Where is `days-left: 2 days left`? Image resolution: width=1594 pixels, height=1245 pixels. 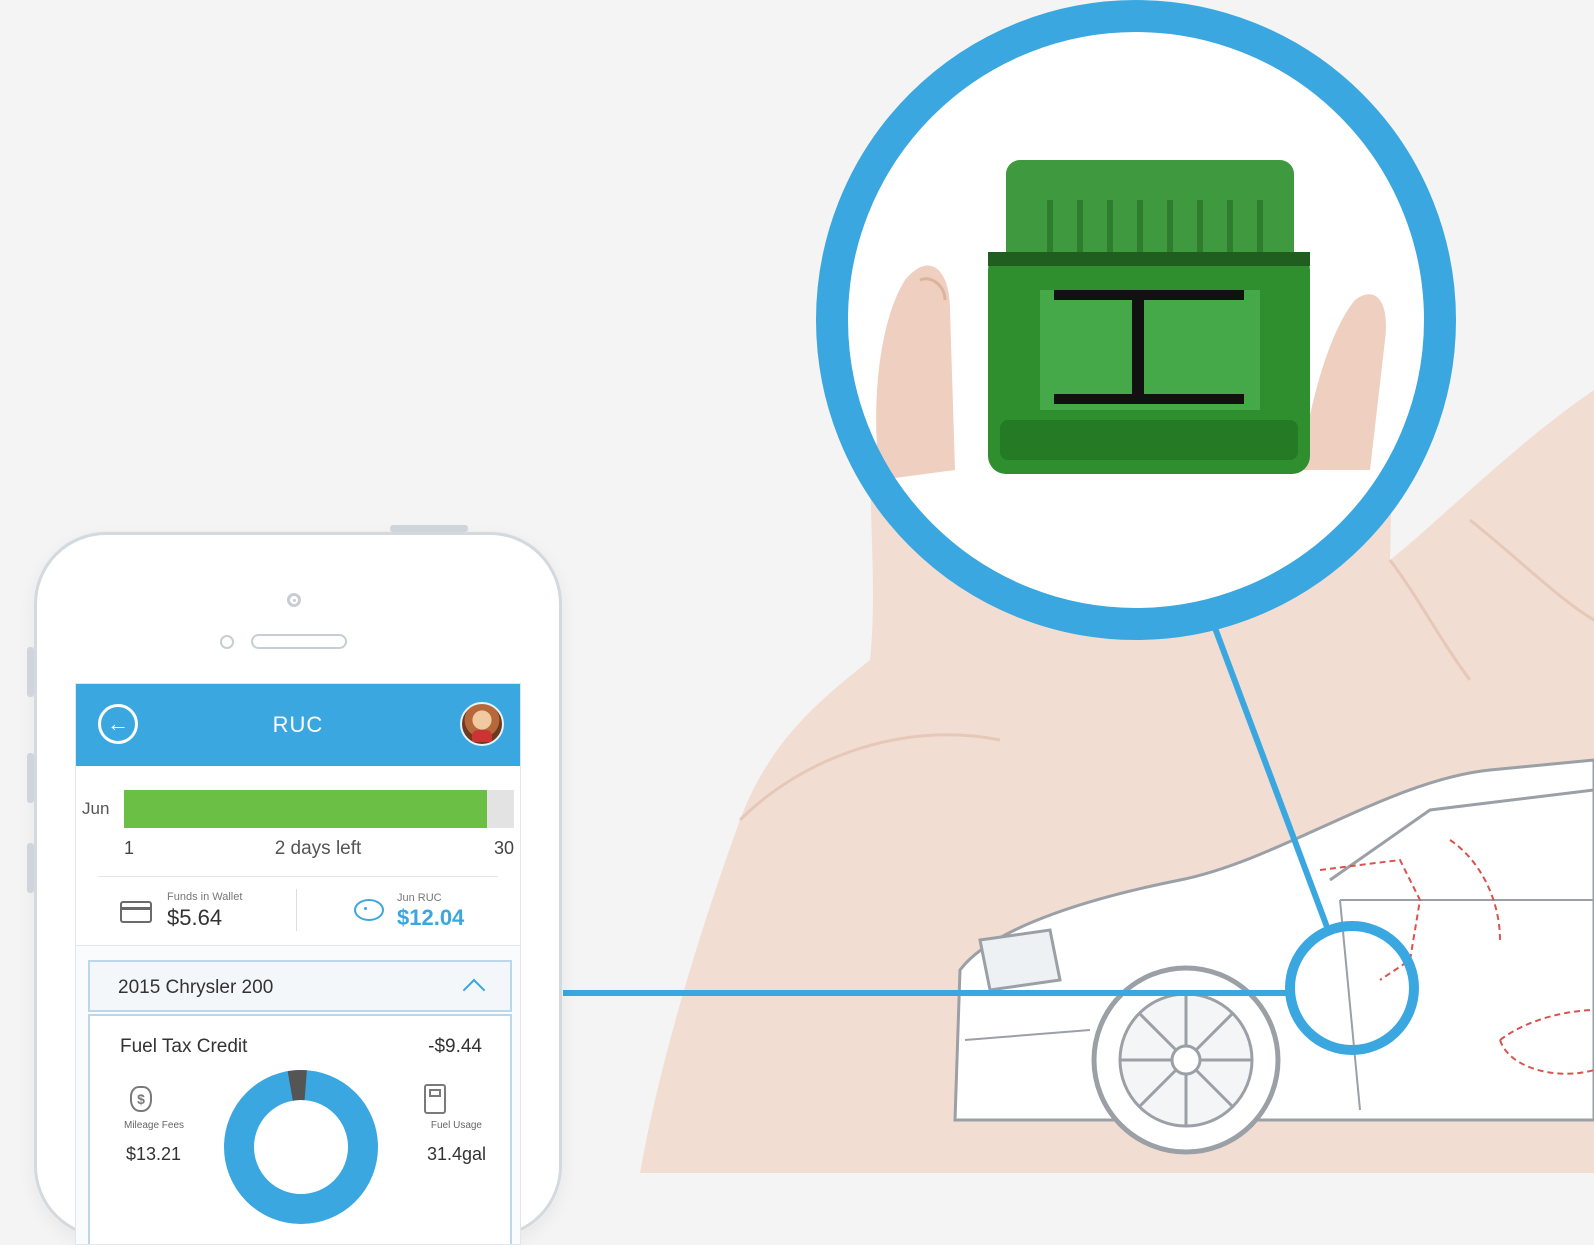
days-left: 2 days left is located at coordinates (318, 848).